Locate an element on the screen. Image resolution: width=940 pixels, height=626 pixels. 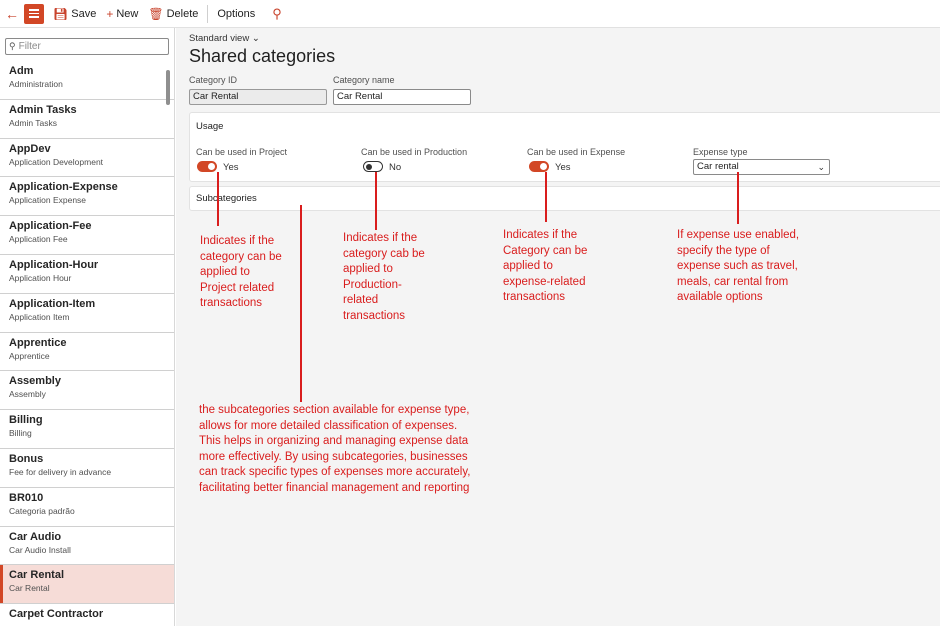
category-id-label: Category ID is located at coordinates (213, 80).